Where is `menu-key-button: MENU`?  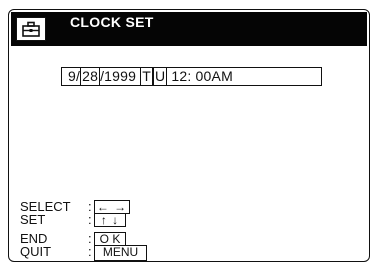 menu-key-button: MENU is located at coordinates (120, 253).